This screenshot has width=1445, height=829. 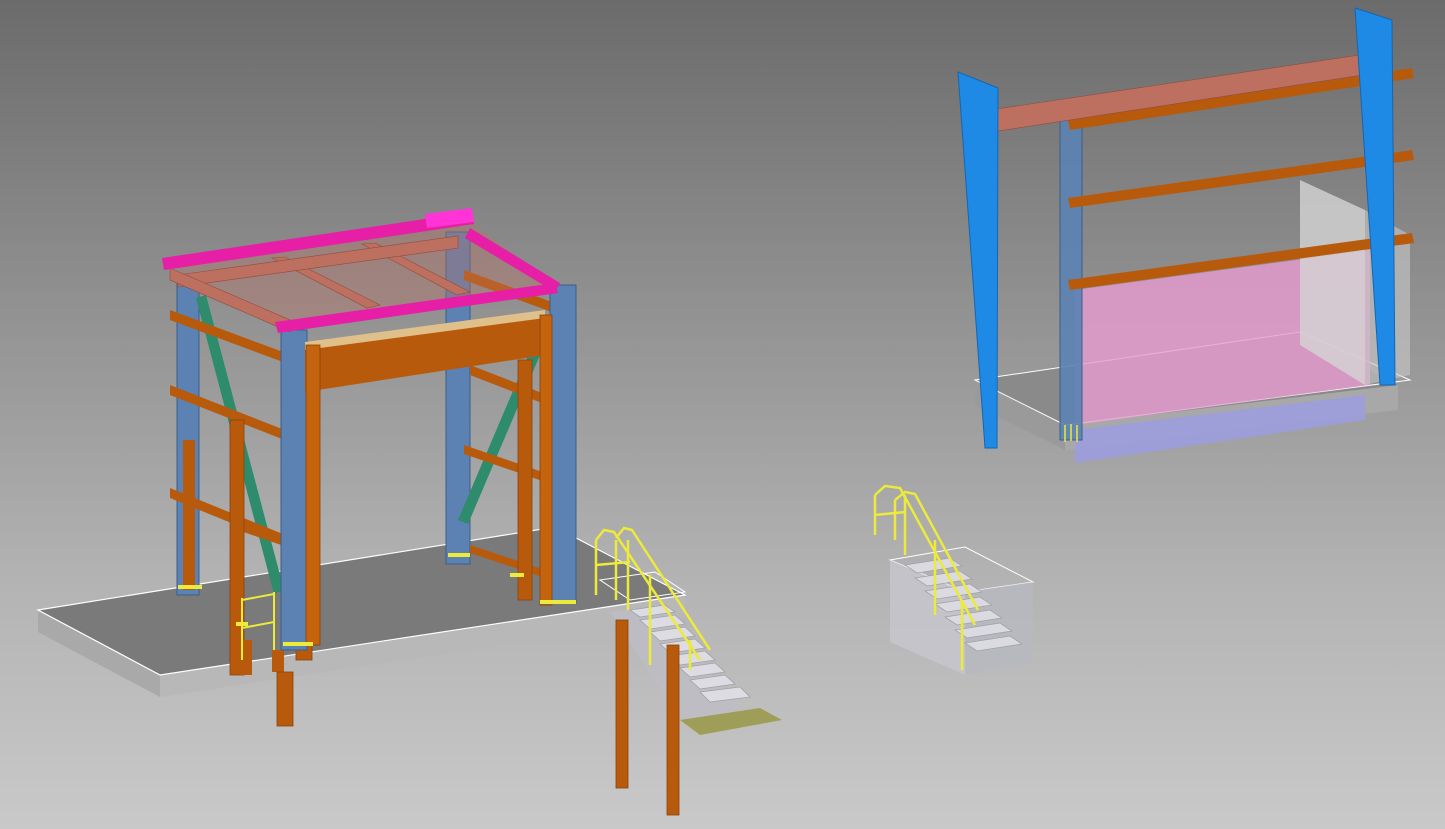 I want to click on small-staircase, so click(x=954, y=579).